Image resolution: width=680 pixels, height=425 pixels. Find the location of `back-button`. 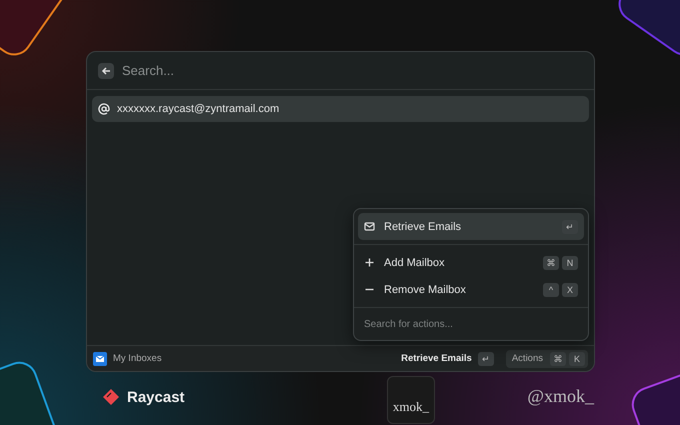

back-button is located at coordinates (106, 70).